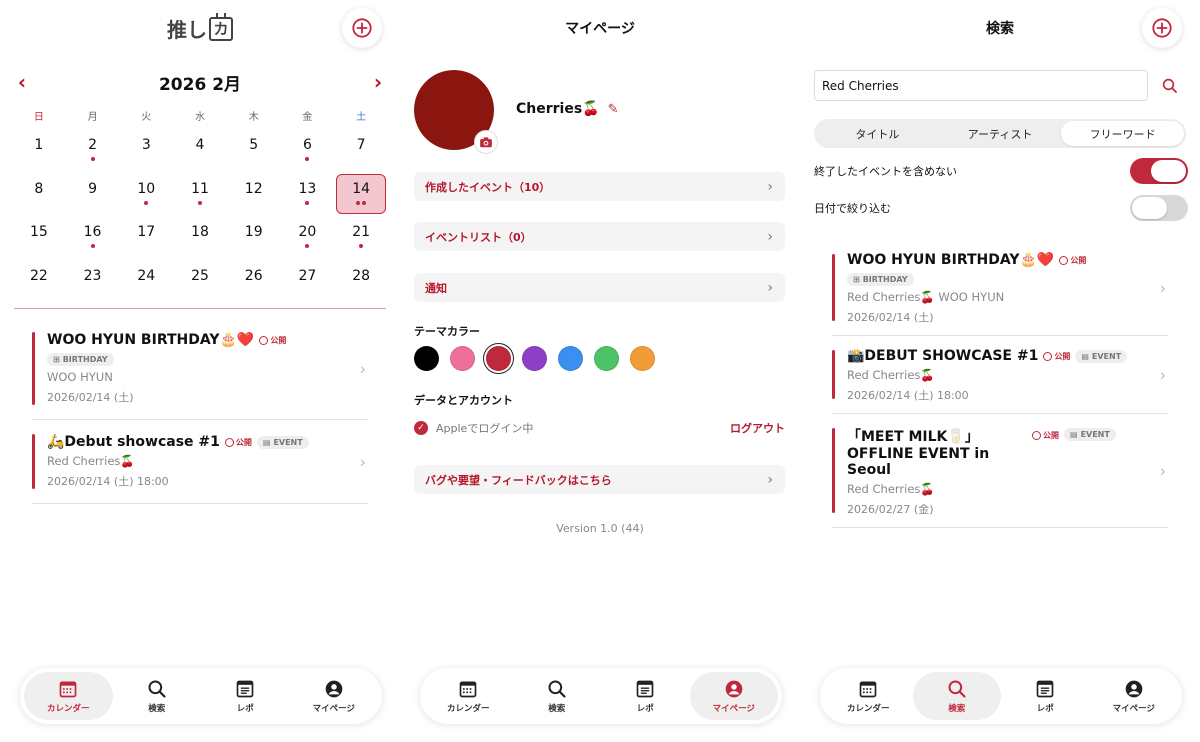 The width and height of the screenshot is (1200, 742). What do you see at coordinates (308, 283) in the screenshot?
I see `calendar-day: 27` at bounding box center [308, 283].